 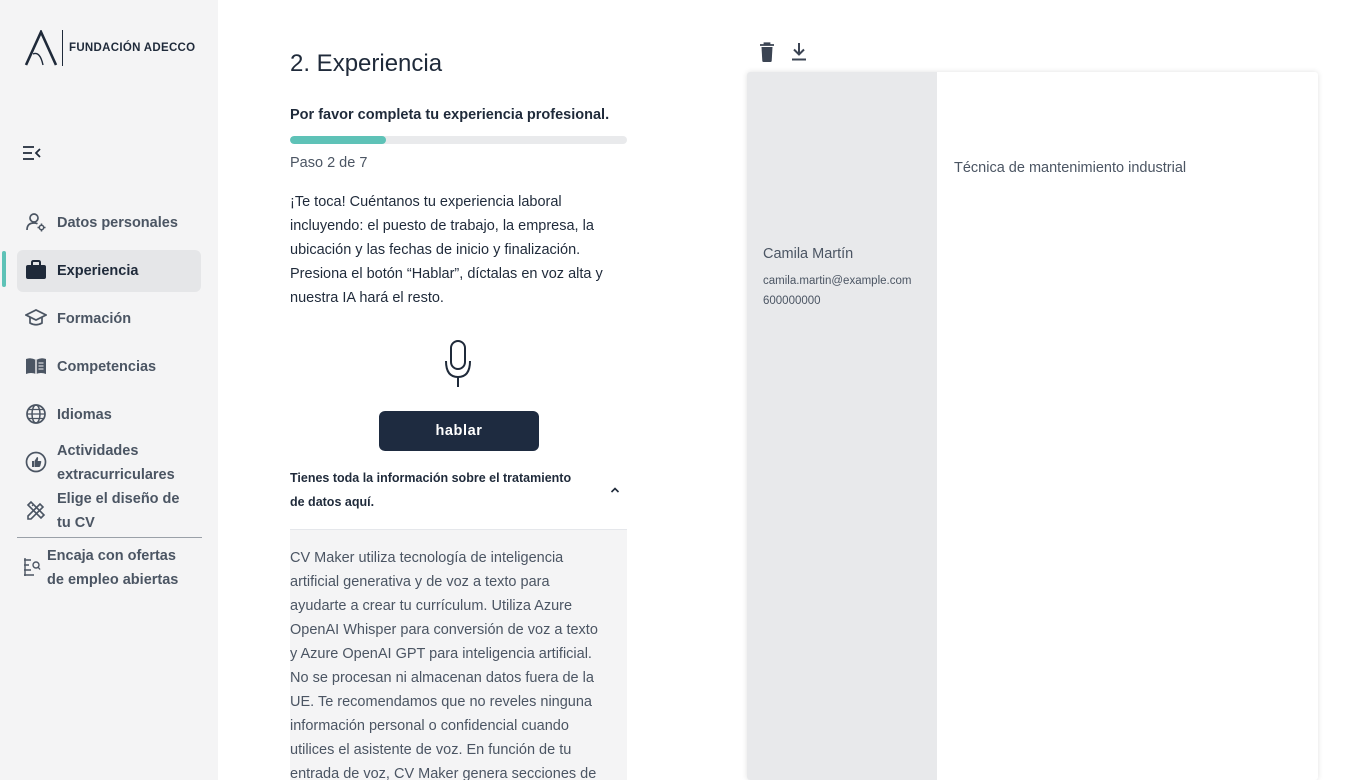 What do you see at coordinates (118, 511) in the screenshot?
I see `sidebar-item-label: Elige el diseño de tu CV` at bounding box center [118, 511].